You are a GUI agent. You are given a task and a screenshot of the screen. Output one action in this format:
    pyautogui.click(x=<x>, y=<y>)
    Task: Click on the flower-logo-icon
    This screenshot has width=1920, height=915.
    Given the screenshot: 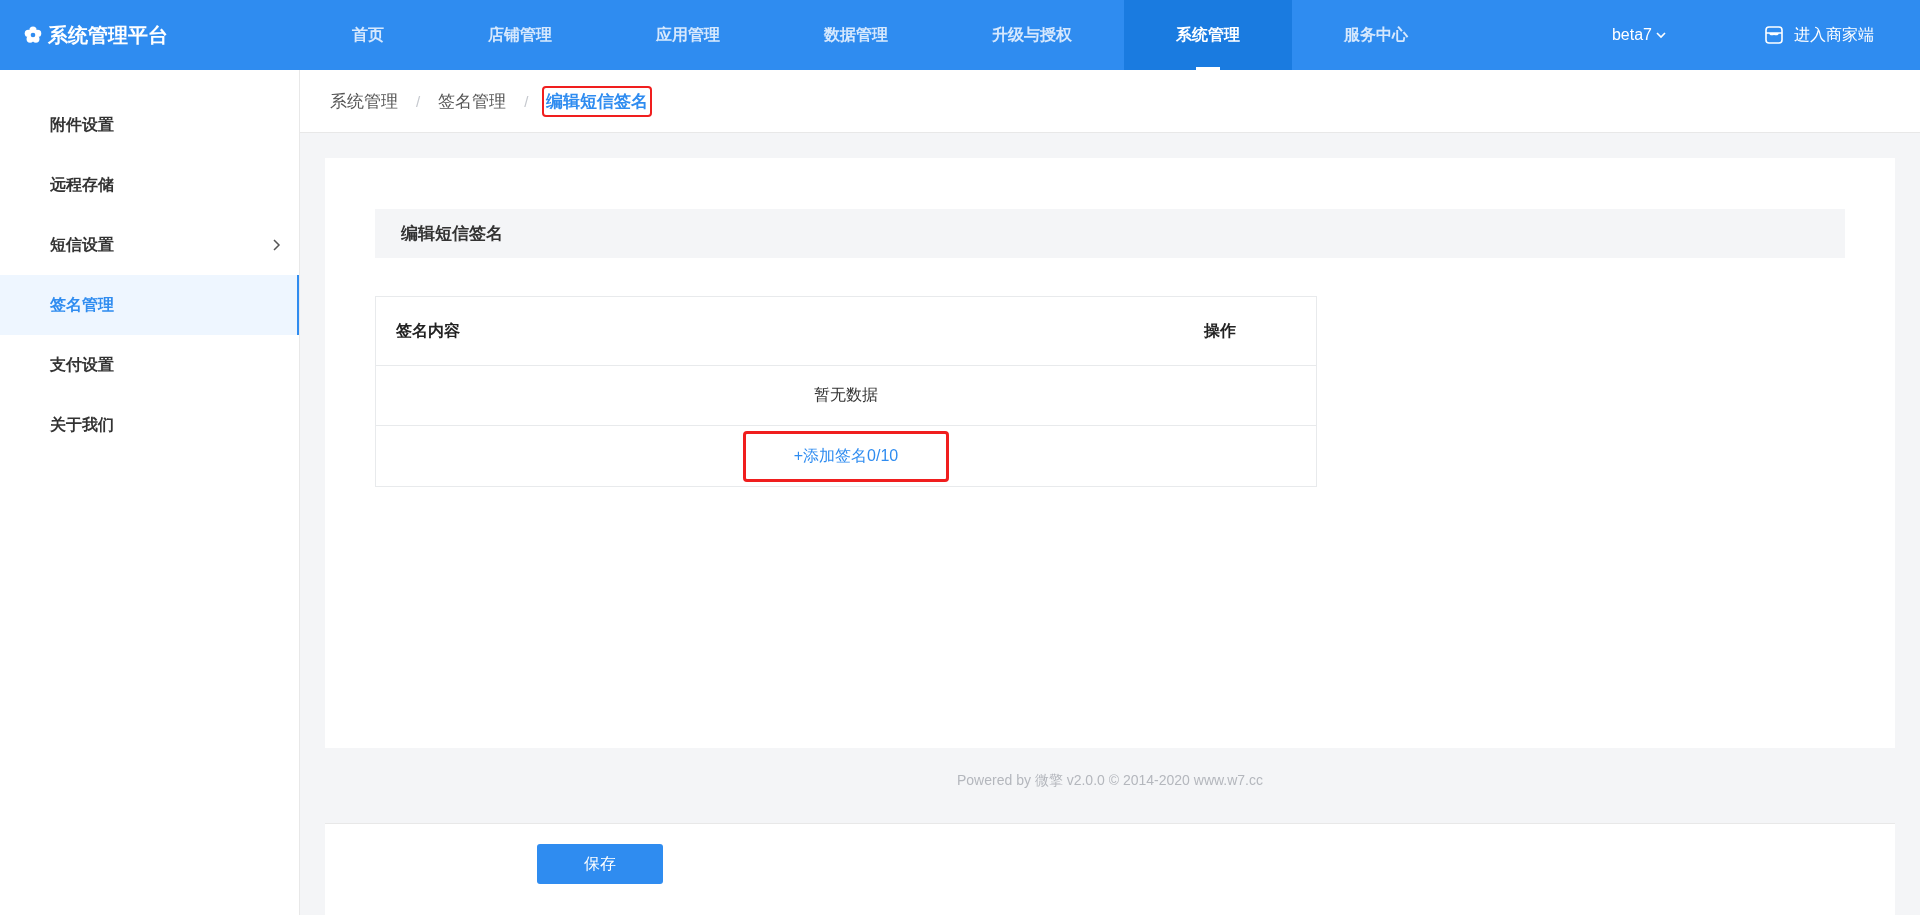 What is the action you would take?
    pyautogui.click(x=33, y=35)
    